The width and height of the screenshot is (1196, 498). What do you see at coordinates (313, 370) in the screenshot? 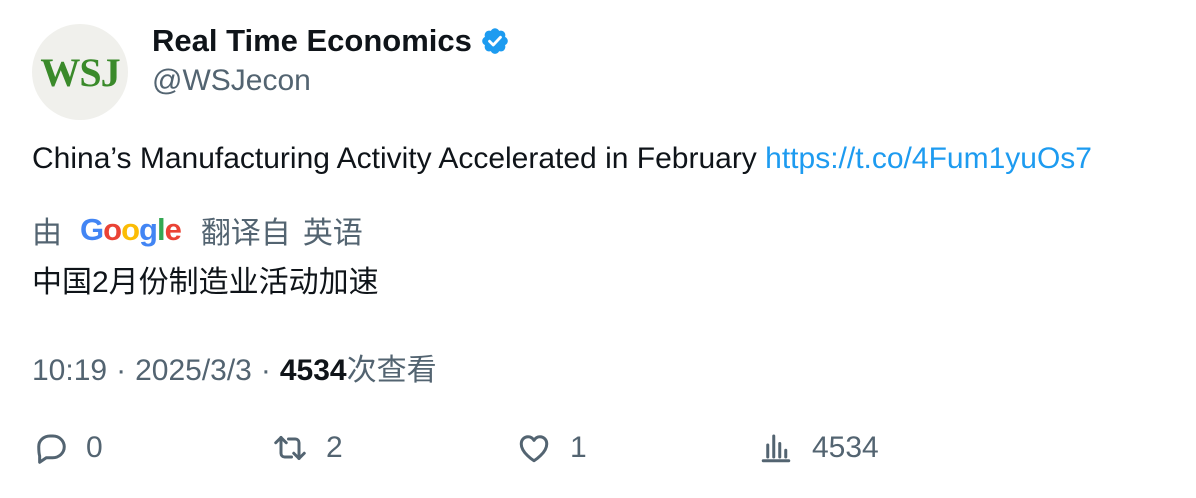
I see `views-count: 4534` at bounding box center [313, 370].